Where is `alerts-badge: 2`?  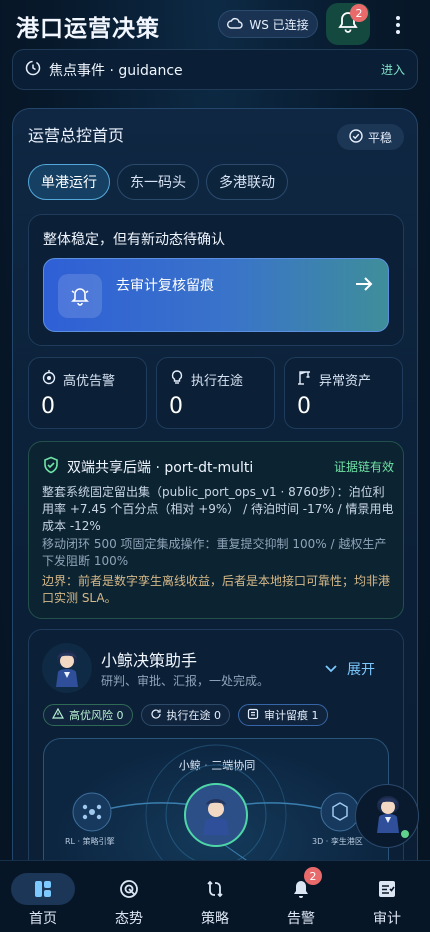
alerts-badge: 2 is located at coordinates (313, 876).